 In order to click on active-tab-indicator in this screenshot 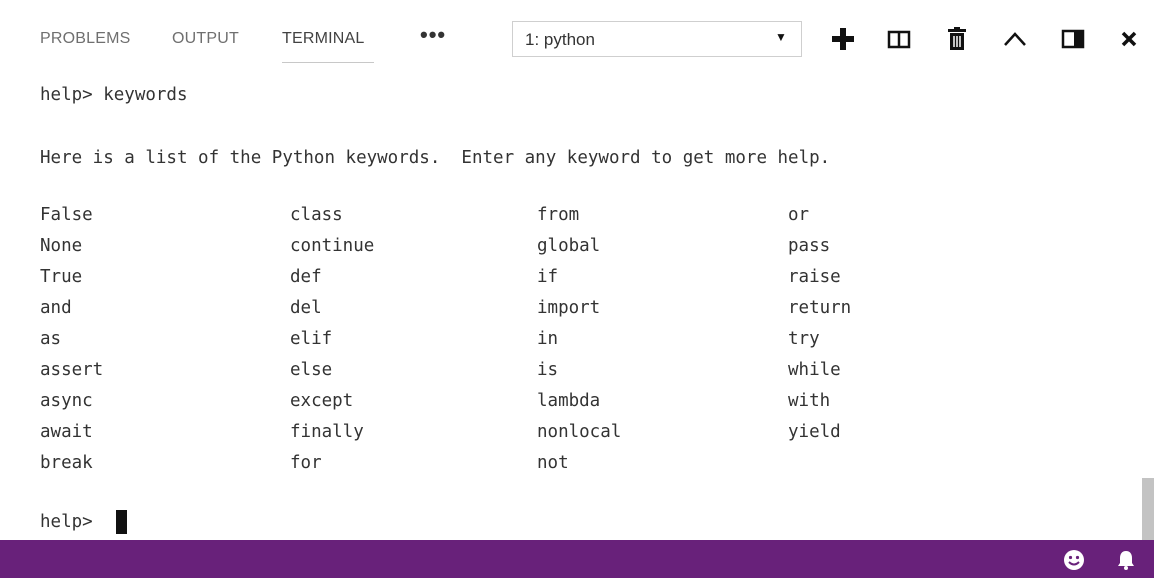, I will do `click(328, 62)`.